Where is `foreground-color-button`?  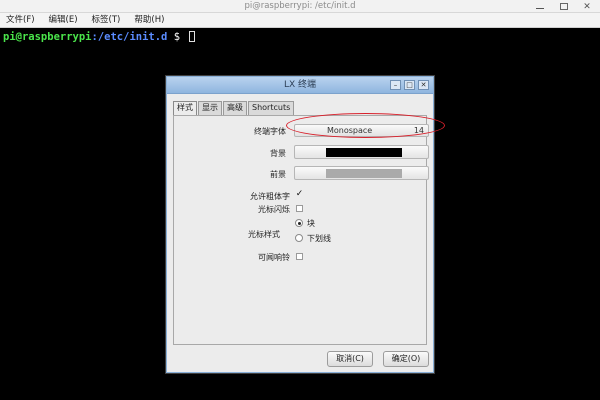
foreground-color-button is located at coordinates (361, 173).